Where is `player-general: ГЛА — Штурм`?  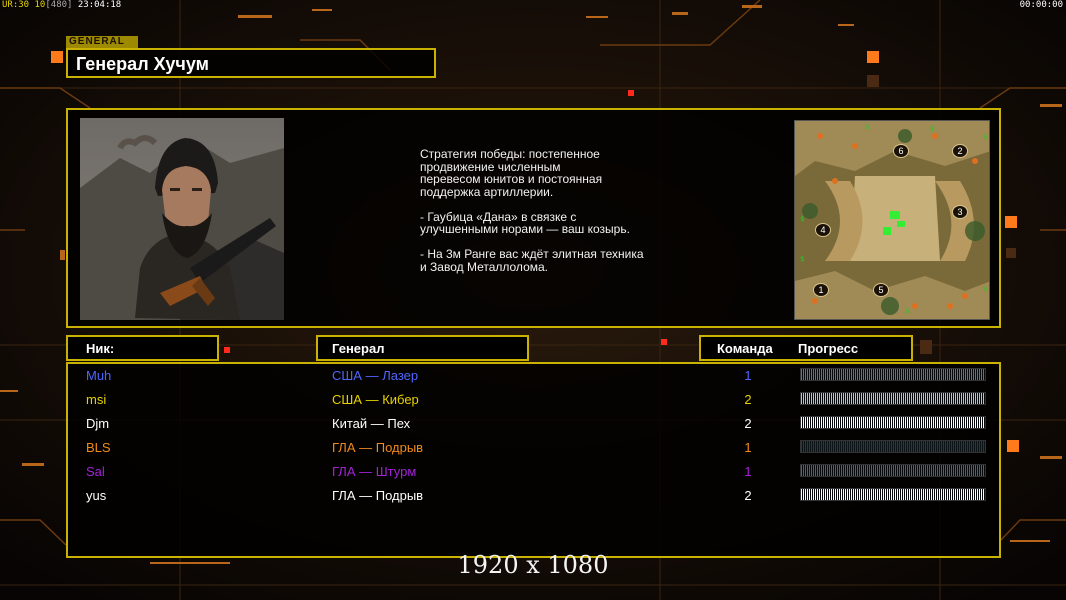 player-general: ГЛА — Штурм is located at coordinates (374, 471).